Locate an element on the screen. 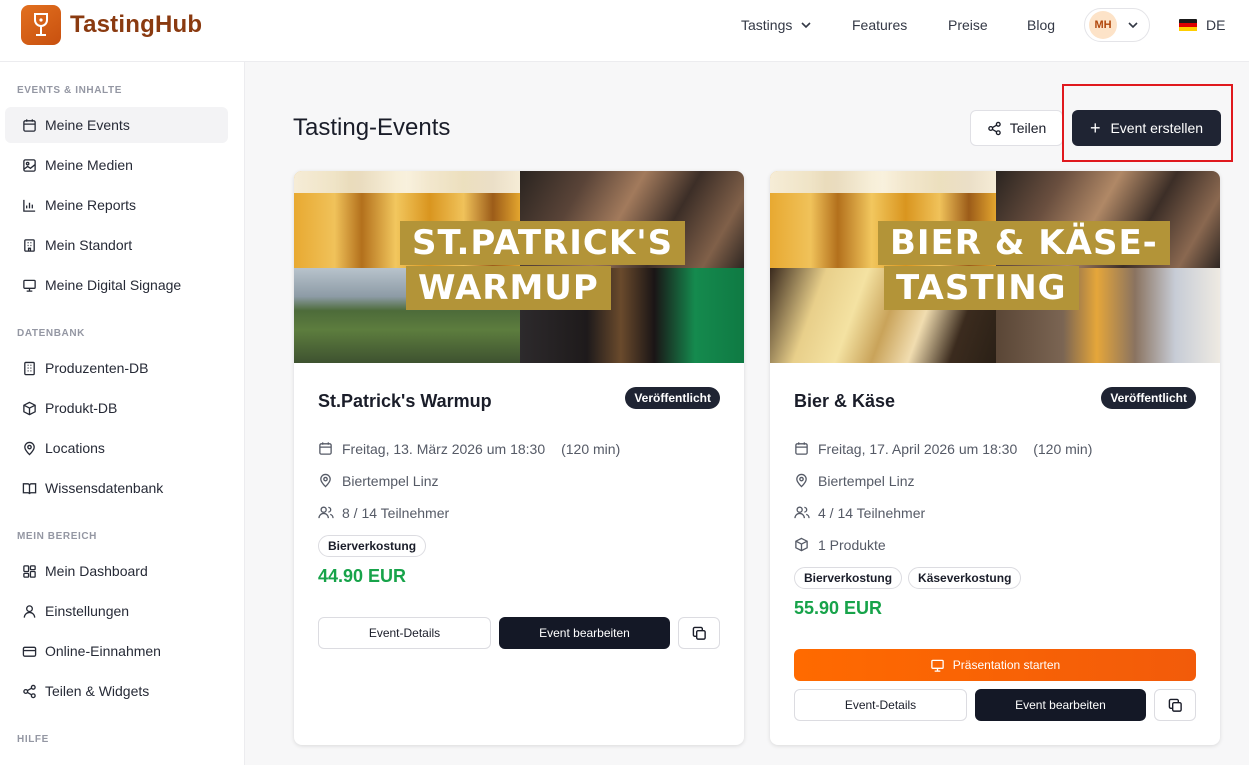 This screenshot has height=765, width=1249. sidebar-item-einstellungen: Einstellungen is located at coordinates (116, 611).